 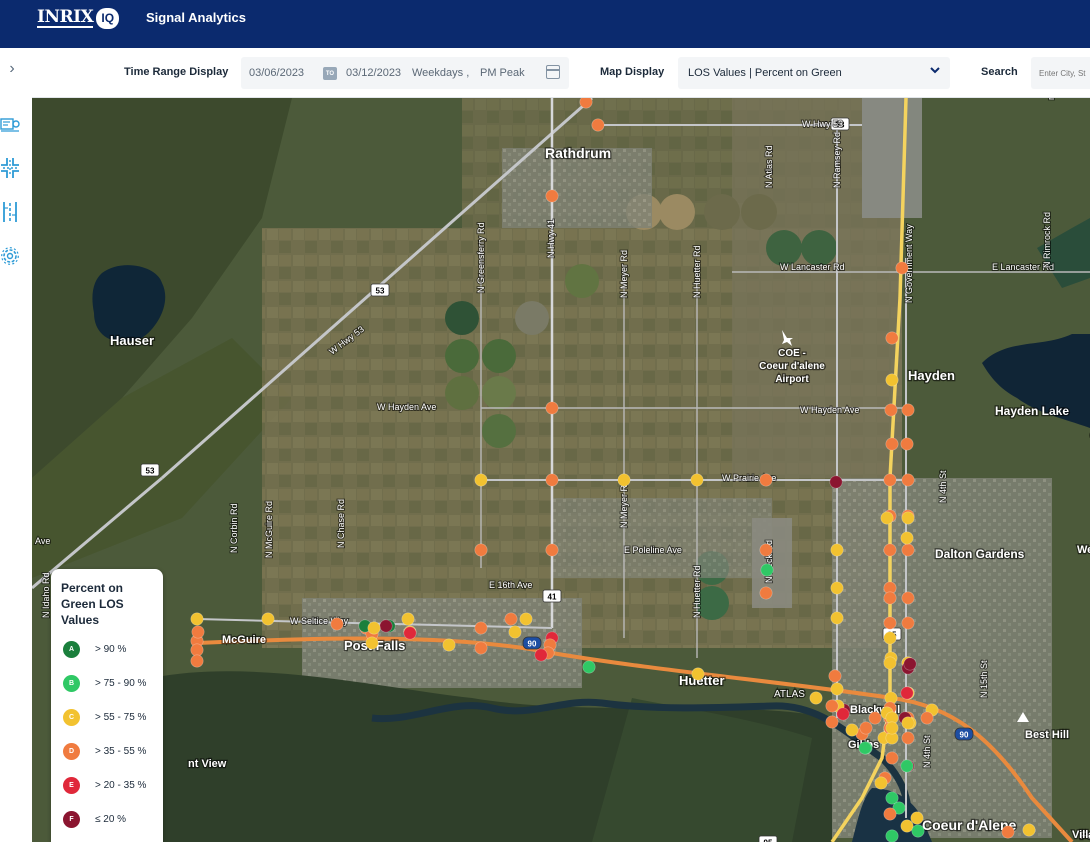 What do you see at coordinates (373, 73) in the screenshot?
I see `end-date: 03/12/2023` at bounding box center [373, 73].